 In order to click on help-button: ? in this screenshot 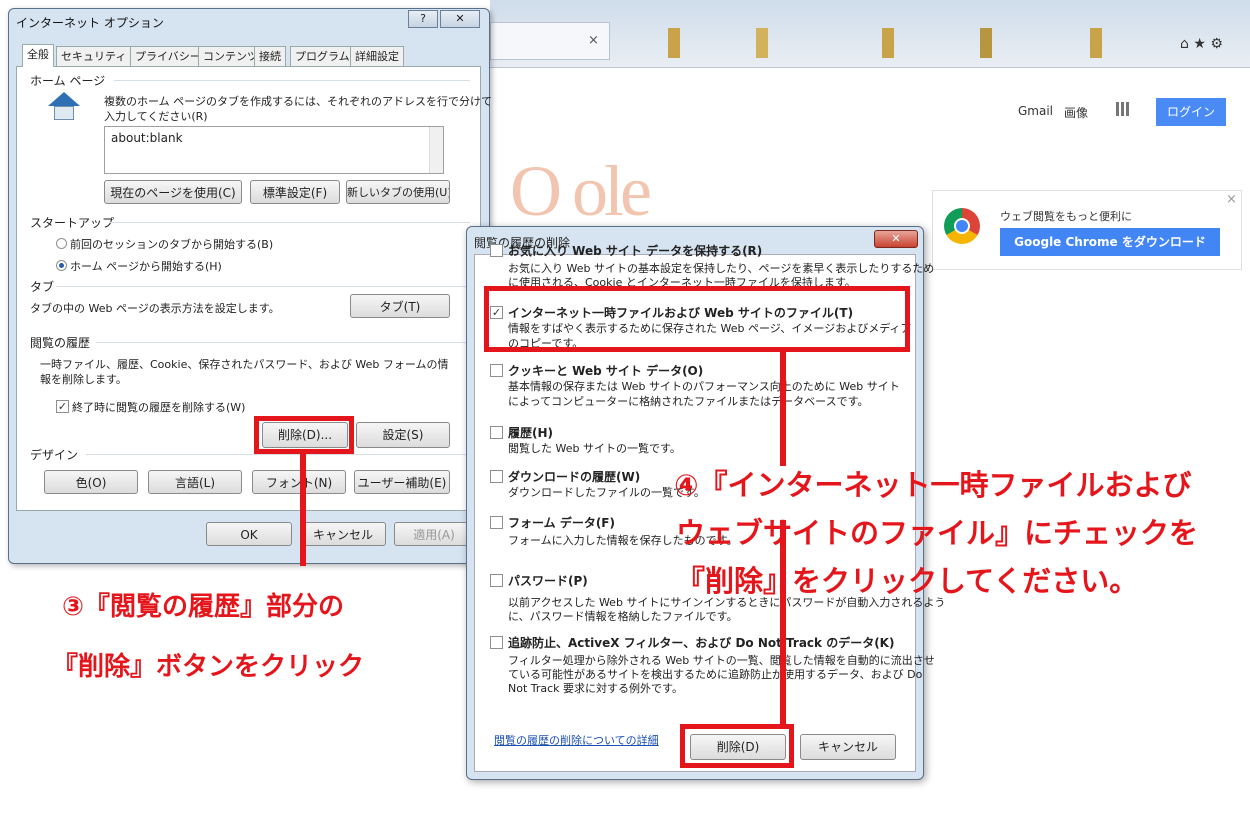, I will do `click(423, 19)`.